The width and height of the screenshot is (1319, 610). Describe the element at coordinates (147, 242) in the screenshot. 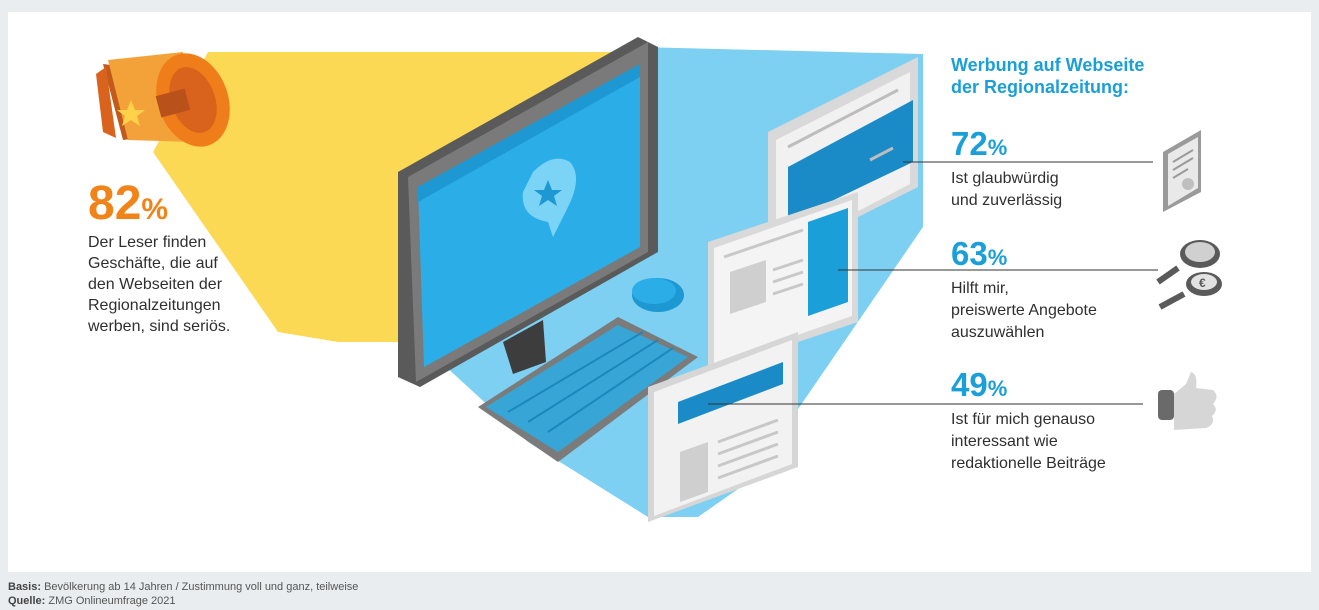

I see `left-description-line: Der Leser finden` at that location.